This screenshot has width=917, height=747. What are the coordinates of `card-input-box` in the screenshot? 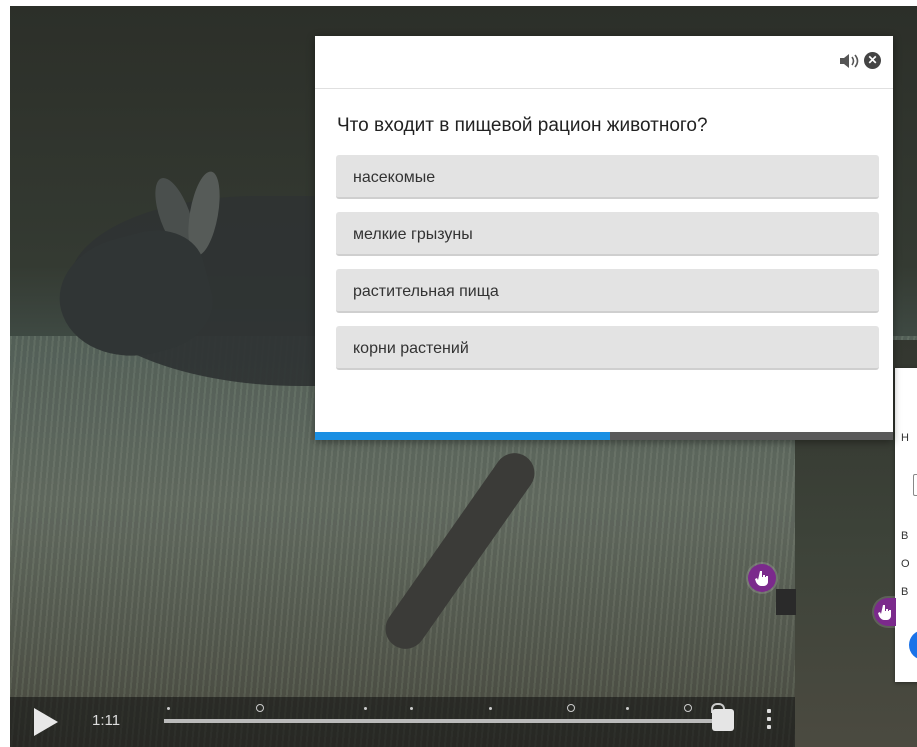 It's located at (915, 485).